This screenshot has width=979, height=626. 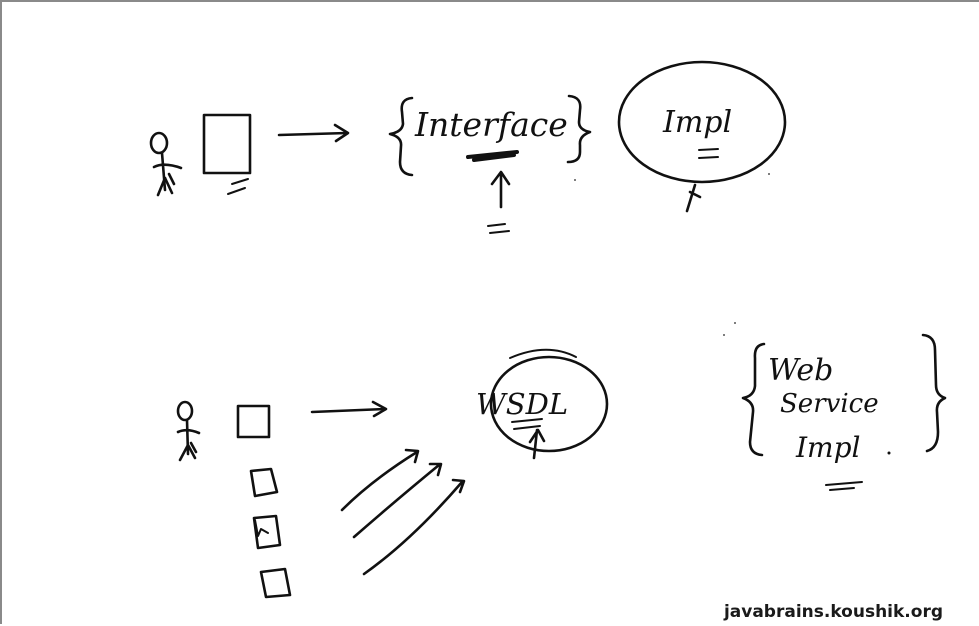 What do you see at coordinates (349, 409) in the screenshot?
I see `arrow-client-to-wsdl` at bounding box center [349, 409].